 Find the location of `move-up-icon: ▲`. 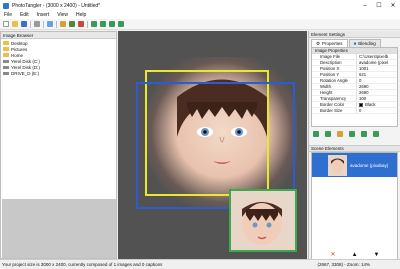

move-up-icon: ▲ is located at coordinates (355, 255).